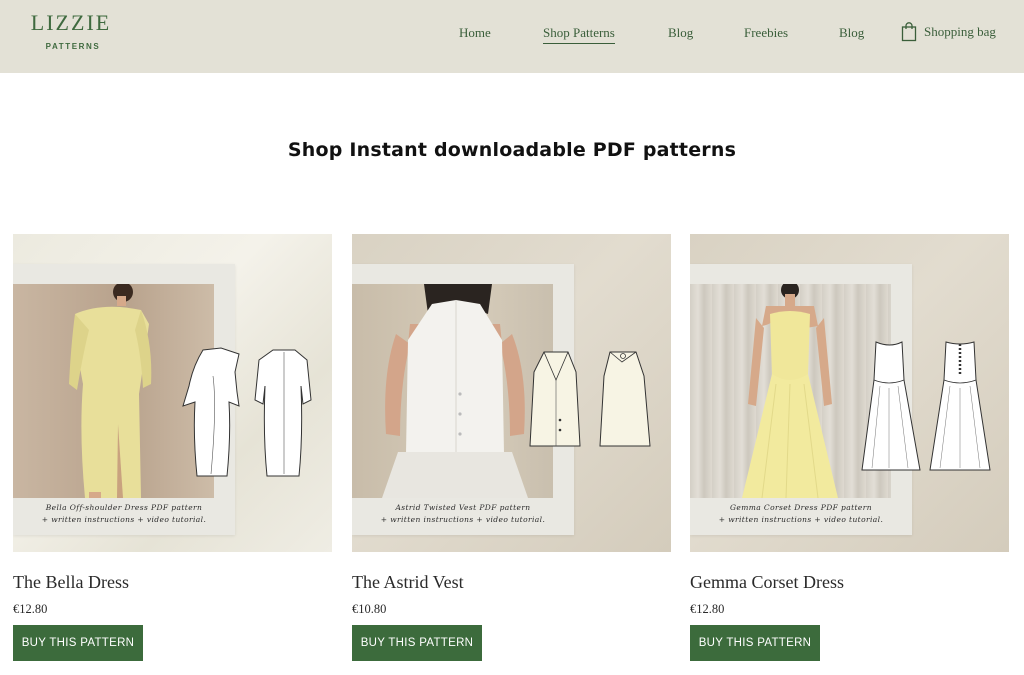 The width and height of the screenshot is (1024, 675). I want to click on product-title: The Astrid Vest, so click(511, 582).